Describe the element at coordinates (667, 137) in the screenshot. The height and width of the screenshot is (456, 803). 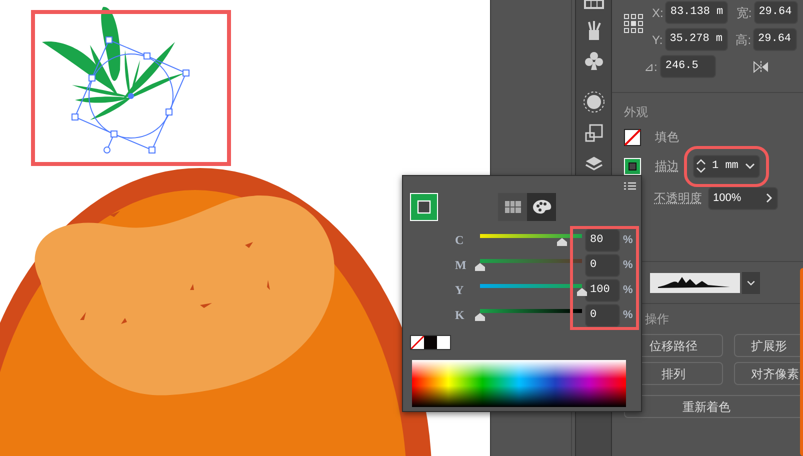
I see `fill-label: 填色` at that location.